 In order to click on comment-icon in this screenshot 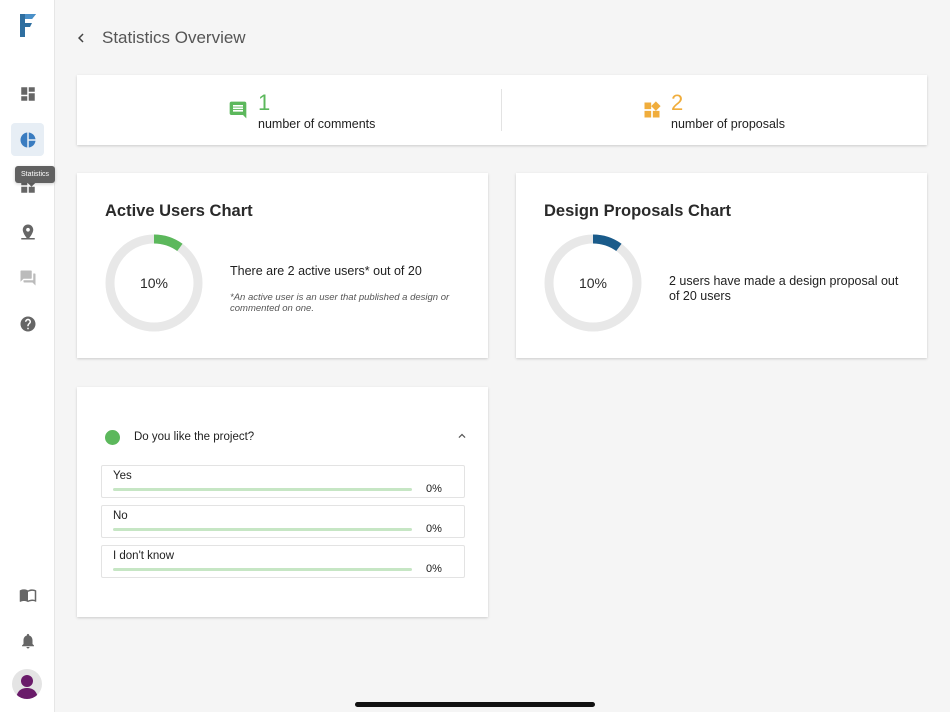, I will do `click(238, 110)`.